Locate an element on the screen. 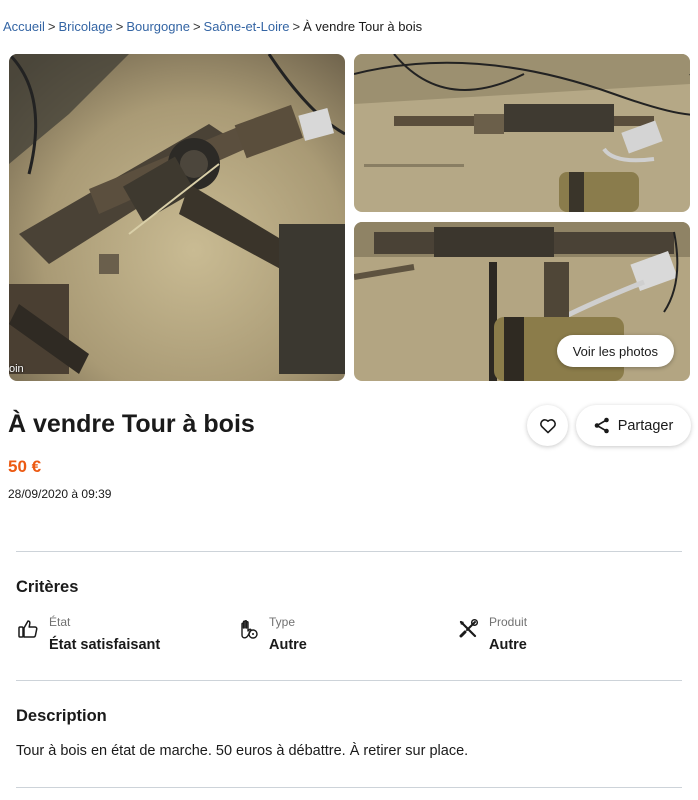 The width and height of the screenshot is (698, 800). share-button: Partager is located at coordinates (633, 425).